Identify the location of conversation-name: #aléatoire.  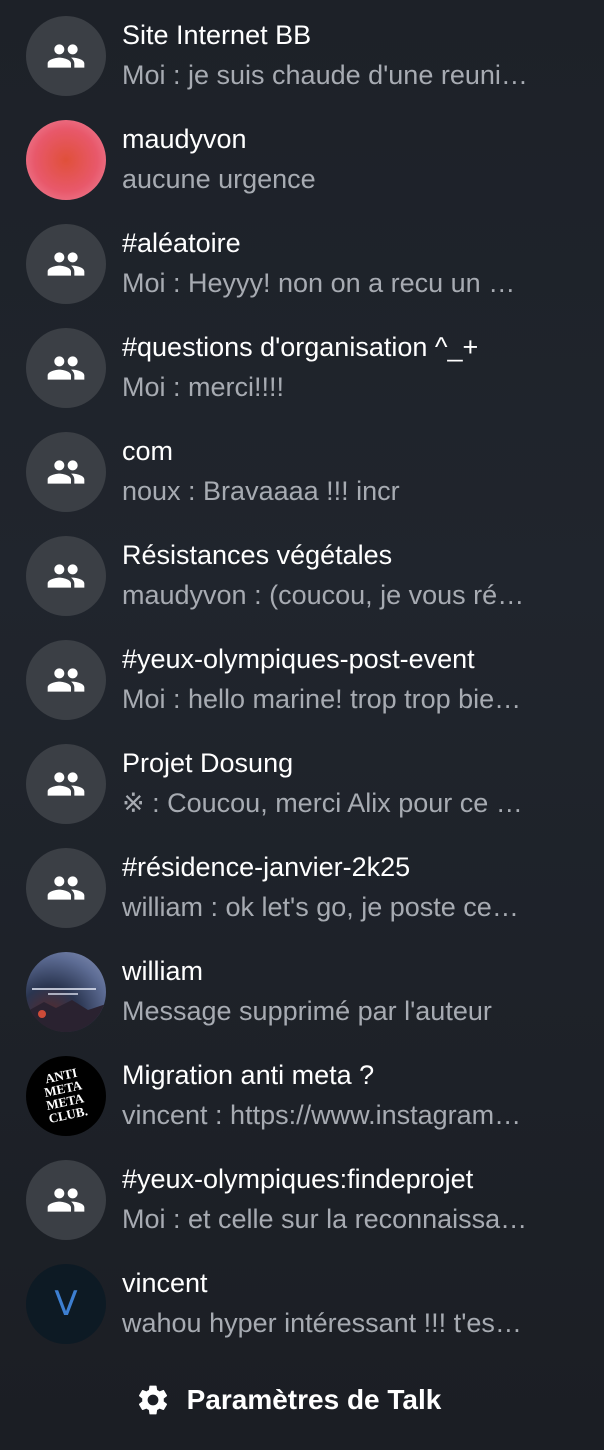
(181, 243).